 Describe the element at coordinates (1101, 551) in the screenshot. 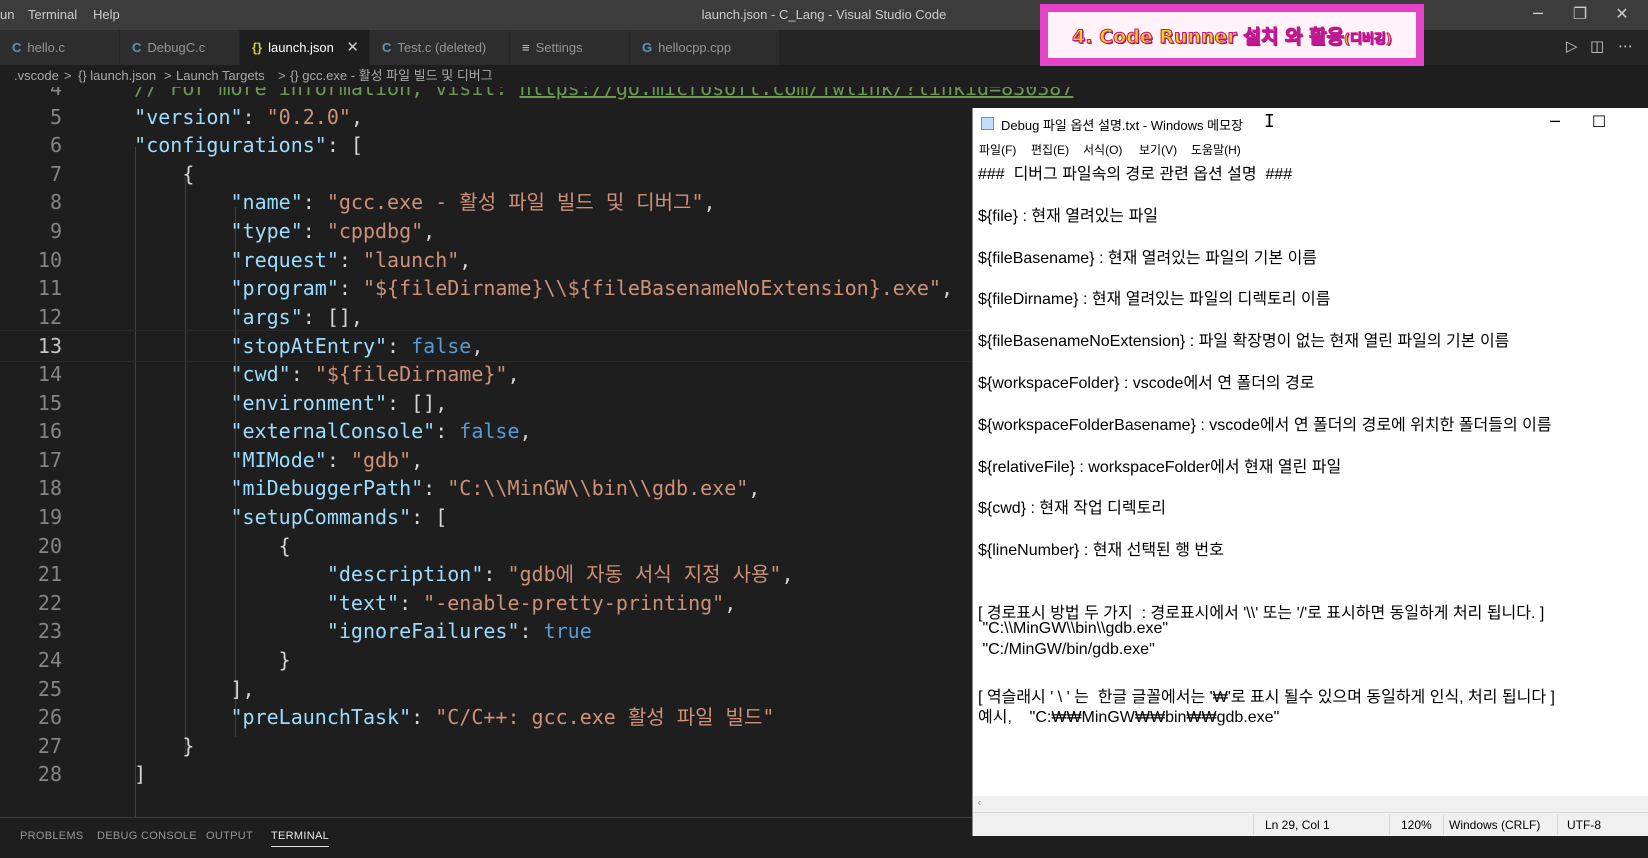

I see `notepad-text-line: ${lineNumber} : 현재 선택된 행 번호` at that location.